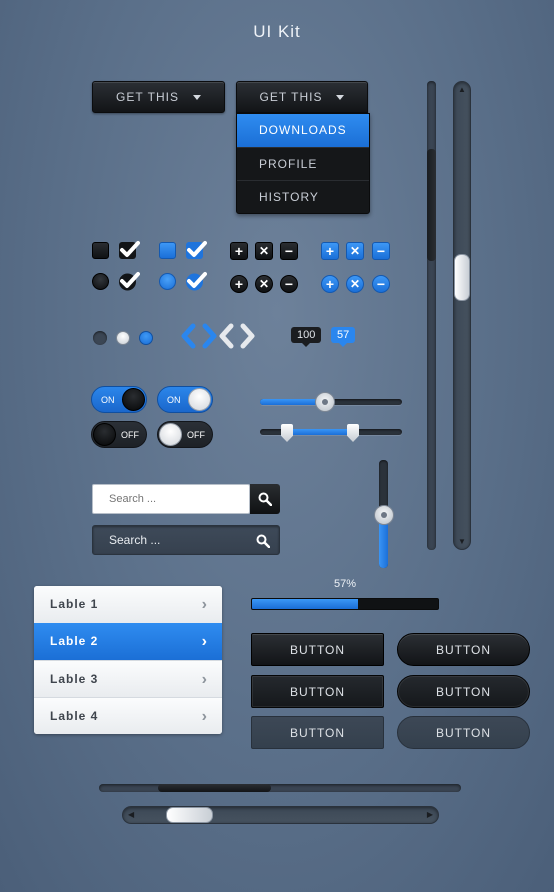  What do you see at coordinates (167, 250) in the screenshot?
I see `checkbox-blue-unchecked` at bounding box center [167, 250].